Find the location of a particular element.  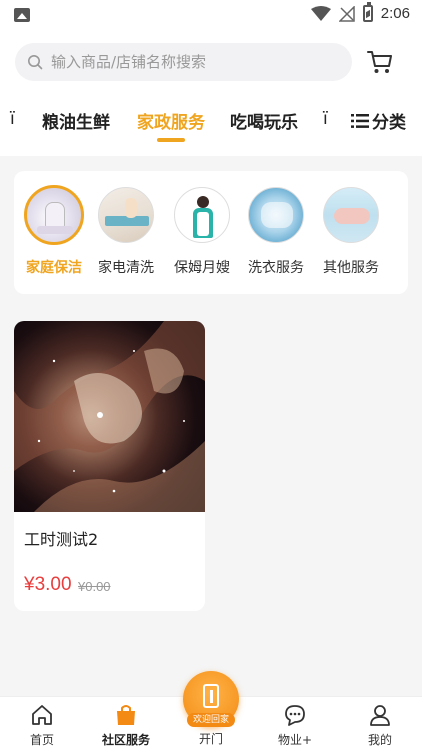

product-original-price: ¥0.00 is located at coordinates (94, 586).